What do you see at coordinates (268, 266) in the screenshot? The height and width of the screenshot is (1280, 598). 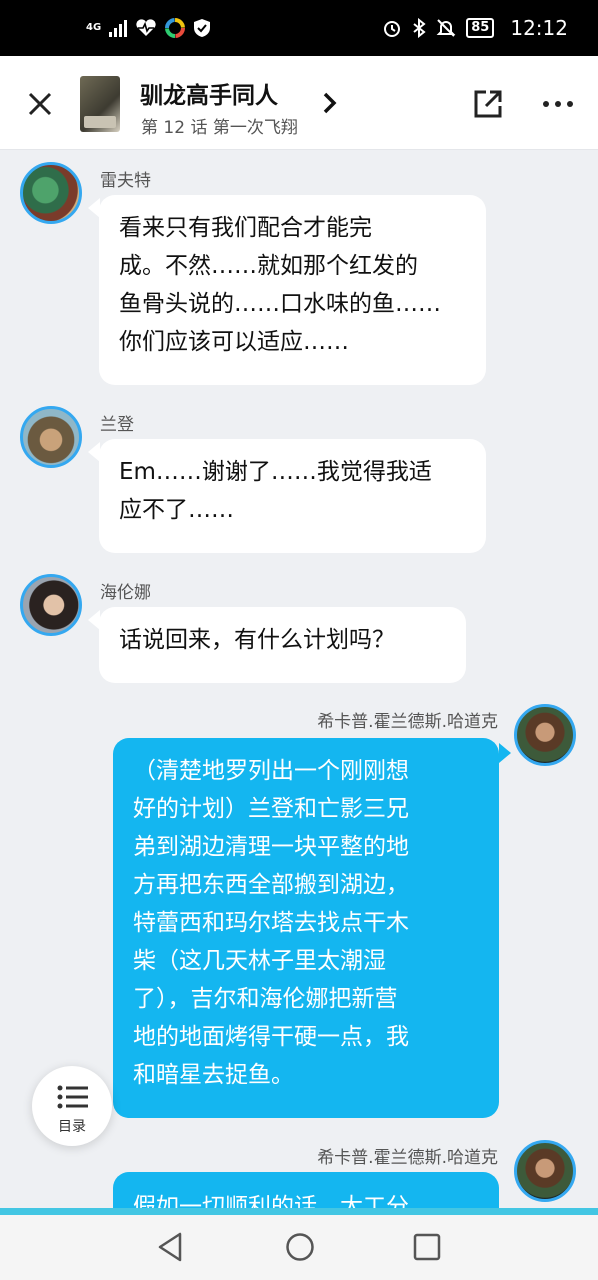 I see `message-line: 成。不然……就如那个红发的` at bounding box center [268, 266].